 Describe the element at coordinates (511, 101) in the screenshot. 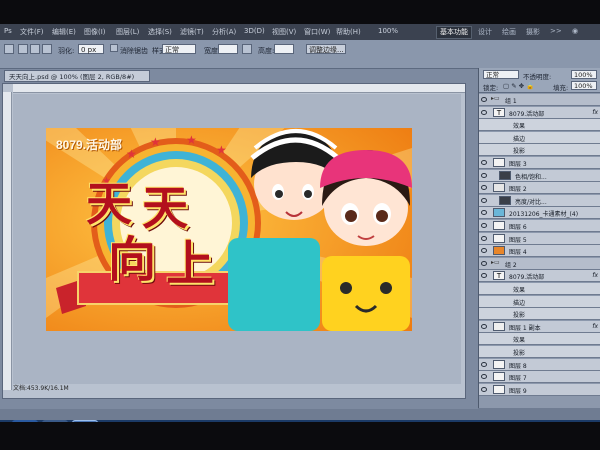

I see `layer-name: 组 1` at that location.